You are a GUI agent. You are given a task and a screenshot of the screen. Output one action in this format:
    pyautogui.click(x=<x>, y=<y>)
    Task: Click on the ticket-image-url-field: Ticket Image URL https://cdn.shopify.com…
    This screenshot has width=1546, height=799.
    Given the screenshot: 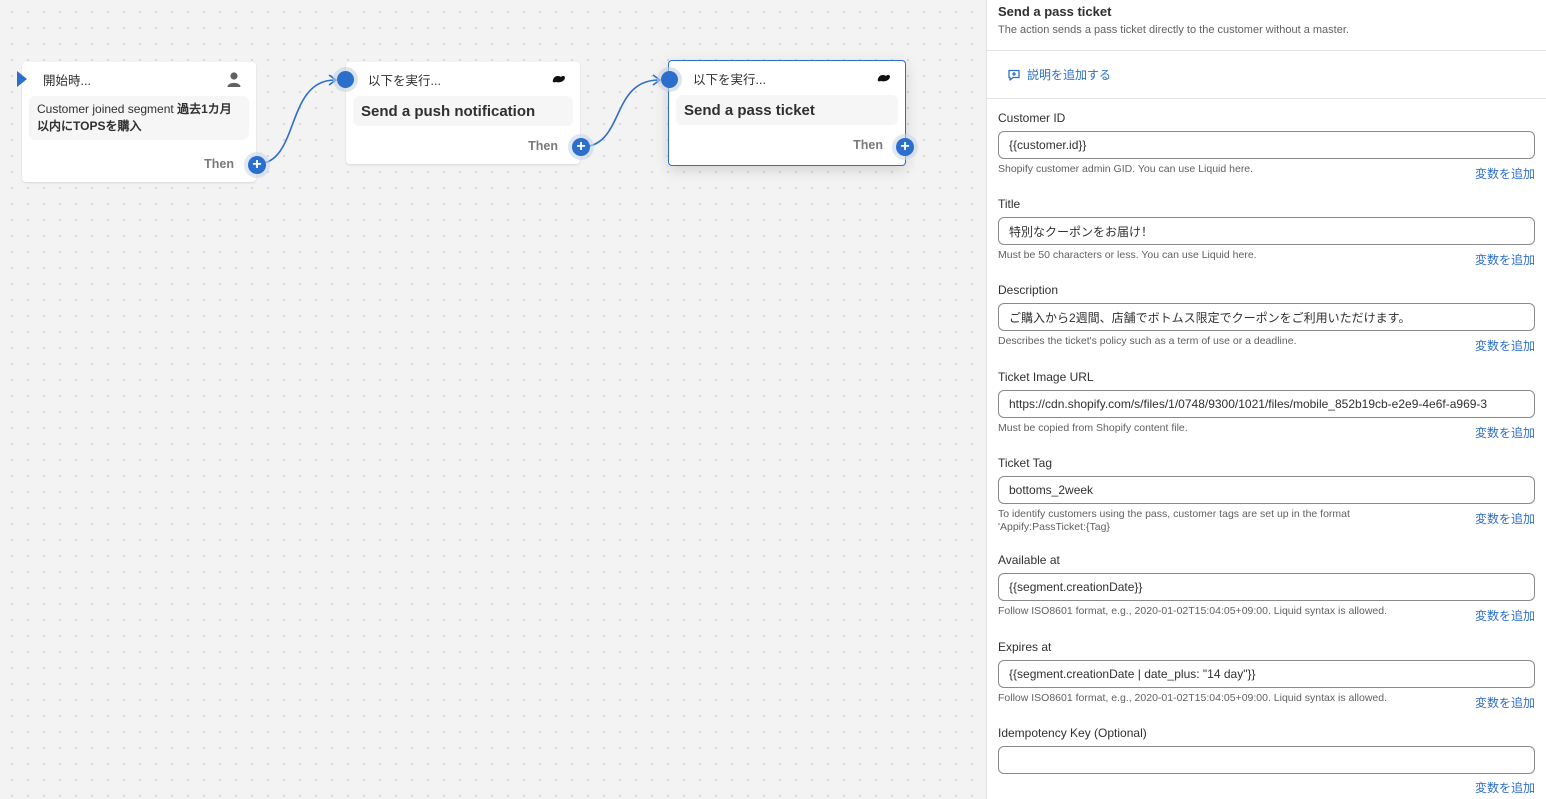 What is the action you would take?
    pyautogui.click(x=1266, y=402)
    